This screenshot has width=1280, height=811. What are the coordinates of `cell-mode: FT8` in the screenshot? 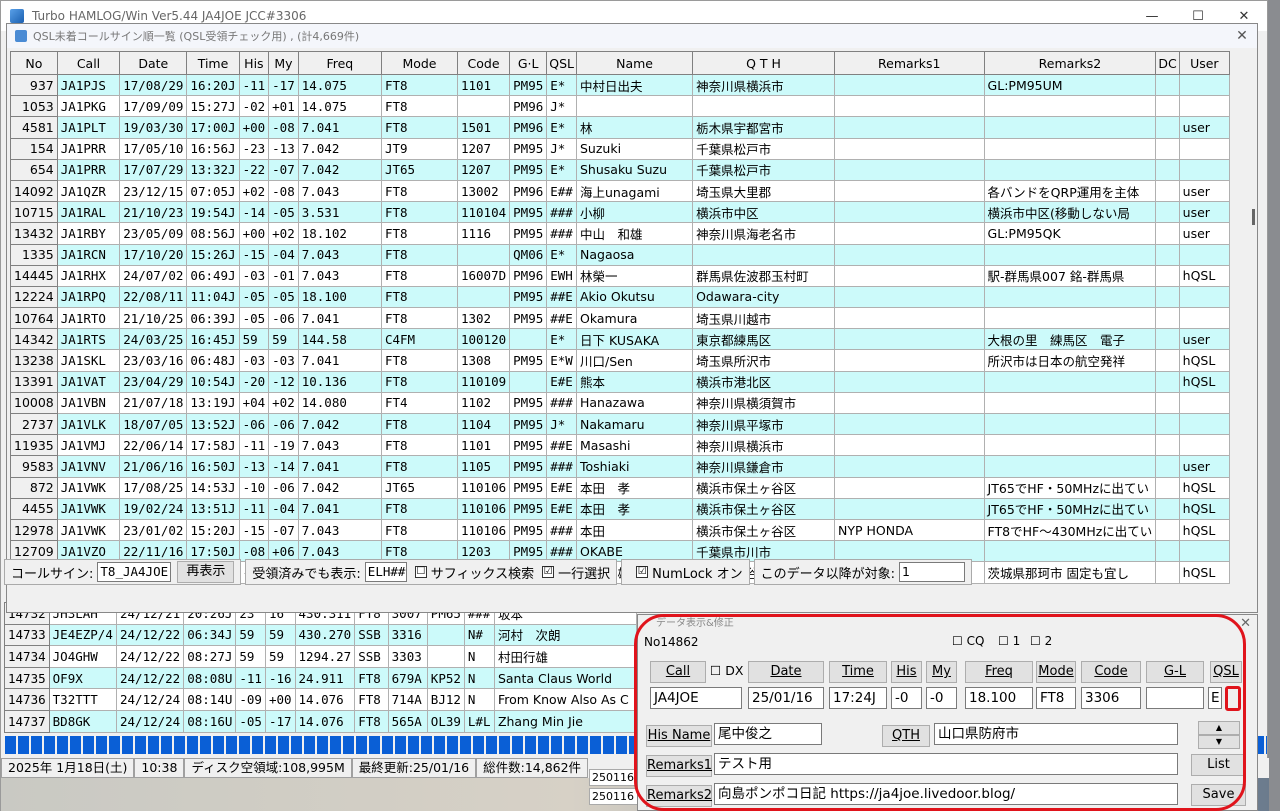 It's located at (419, 466).